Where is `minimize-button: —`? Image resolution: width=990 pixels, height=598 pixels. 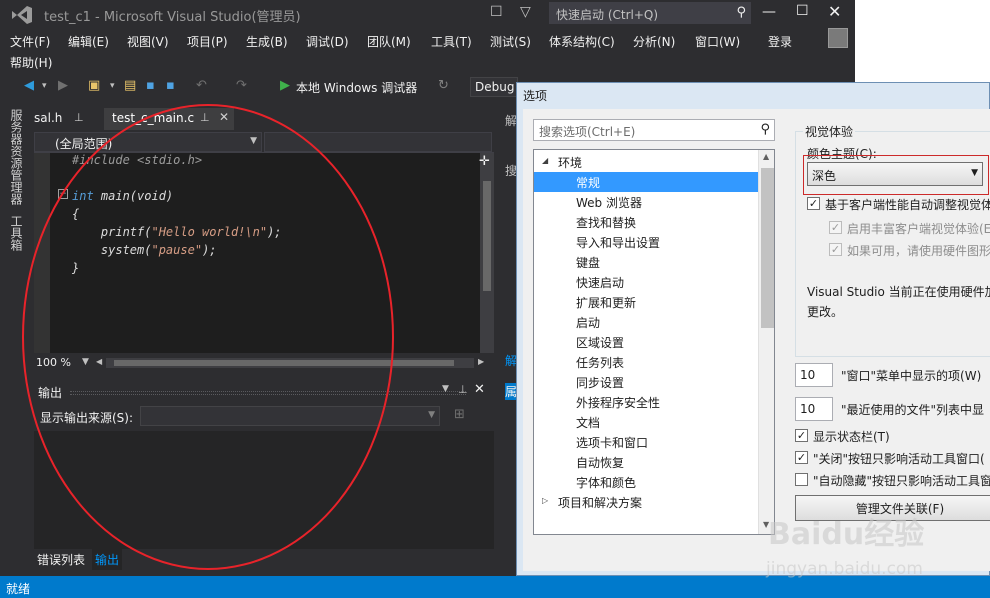
minimize-button: — is located at coordinates (769, 12).